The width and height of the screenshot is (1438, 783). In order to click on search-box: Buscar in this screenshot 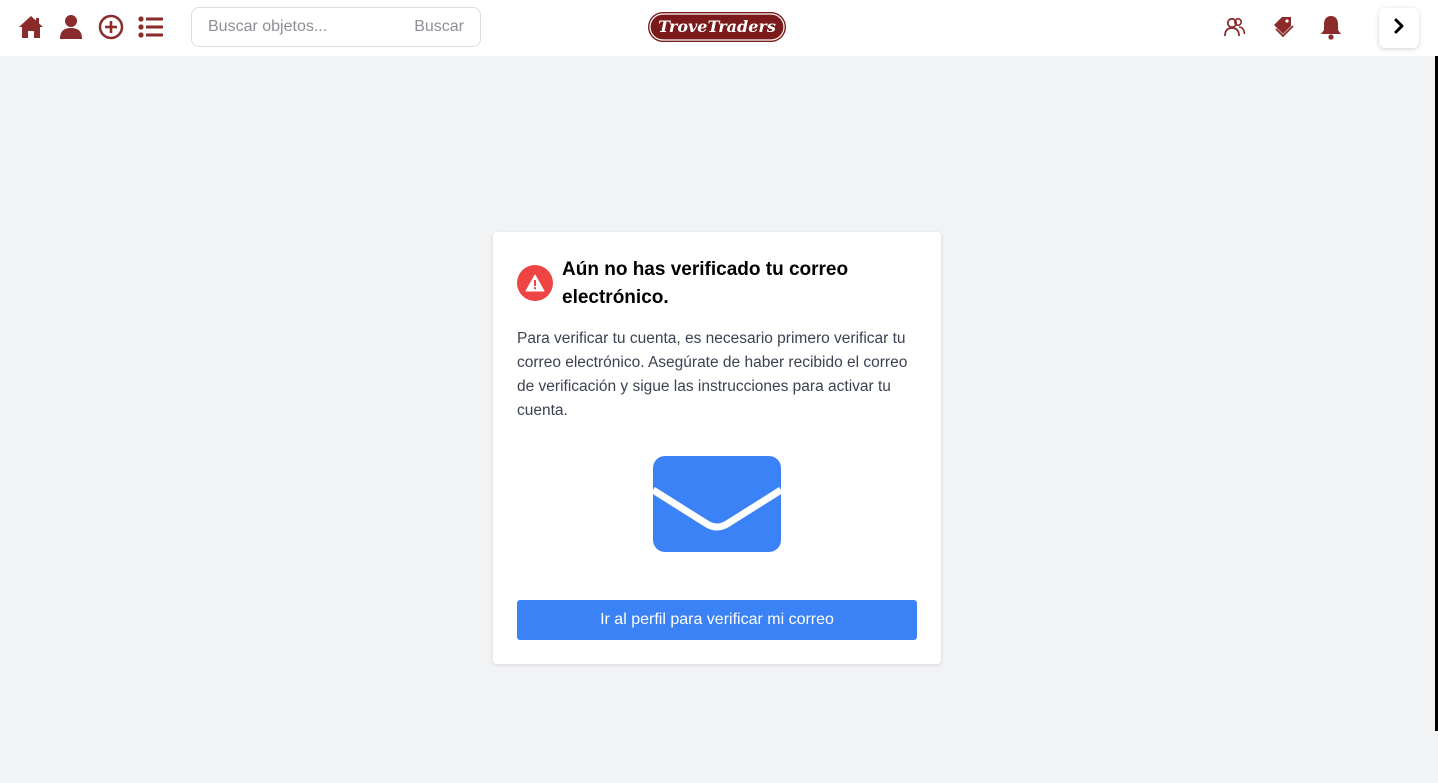, I will do `click(336, 27)`.